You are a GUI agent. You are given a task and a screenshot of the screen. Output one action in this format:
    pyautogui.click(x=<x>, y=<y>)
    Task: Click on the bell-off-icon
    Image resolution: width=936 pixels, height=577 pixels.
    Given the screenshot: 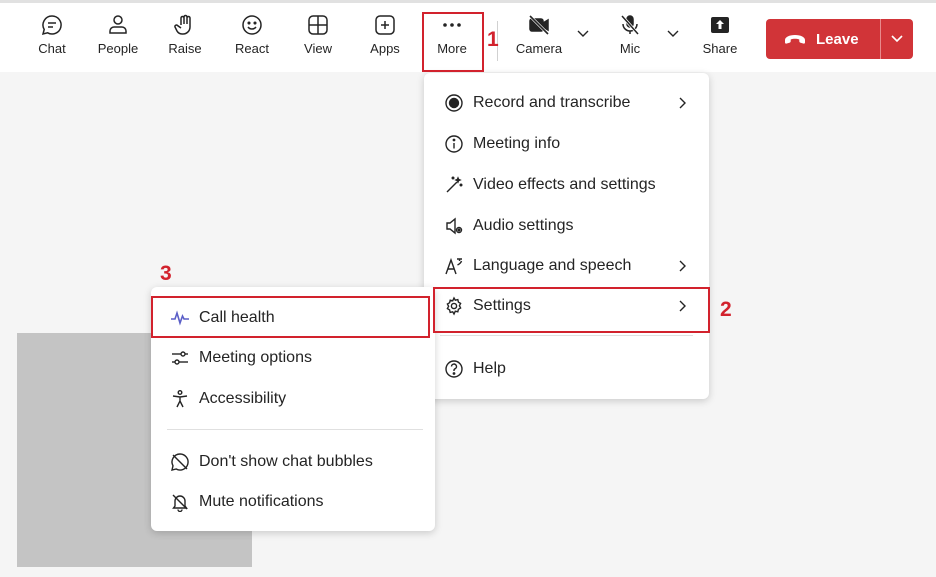 What is the action you would take?
    pyautogui.click(x=180, y=502)
    